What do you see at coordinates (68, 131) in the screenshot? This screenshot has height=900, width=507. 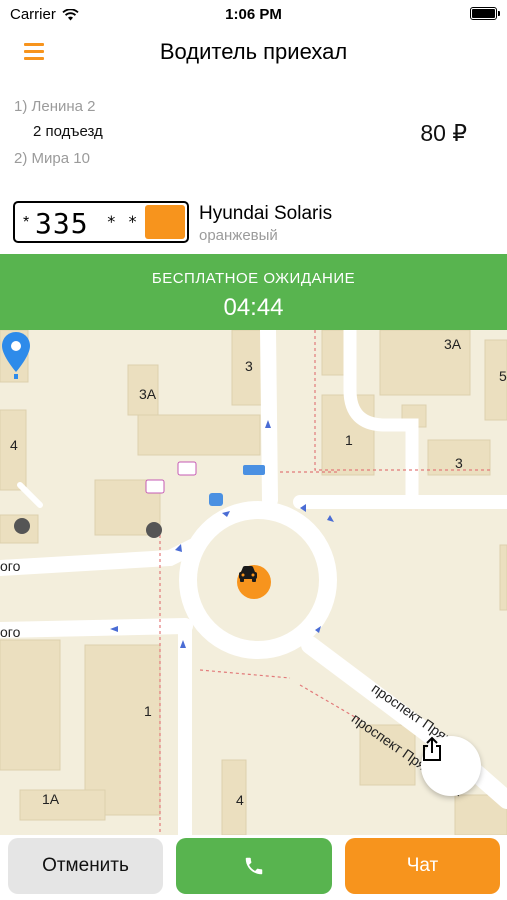 I see `route-entrance: 2 подъезд` at bounding box center [68, 131].